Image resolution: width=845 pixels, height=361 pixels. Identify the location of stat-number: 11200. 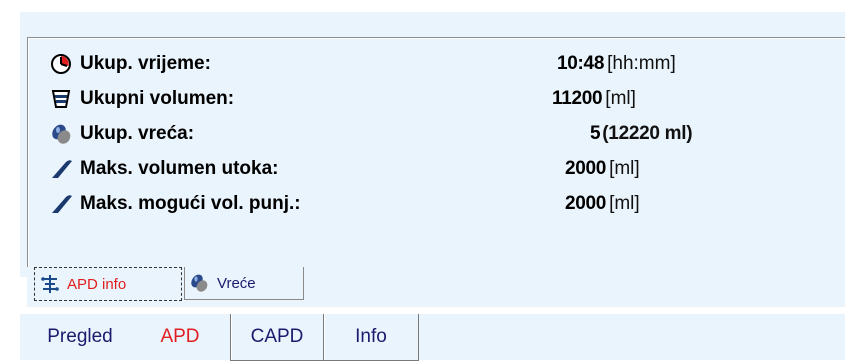
(577, 98).